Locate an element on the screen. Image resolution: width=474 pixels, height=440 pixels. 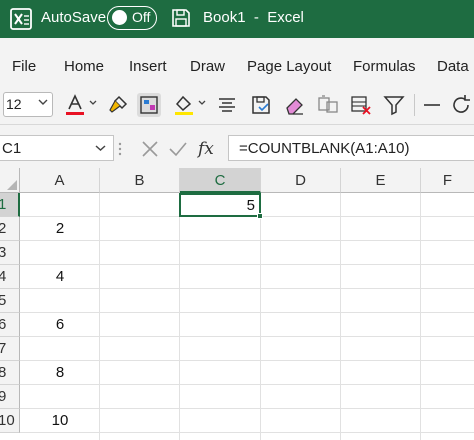
excel-logo-icon is located at coordinates (21, 19).